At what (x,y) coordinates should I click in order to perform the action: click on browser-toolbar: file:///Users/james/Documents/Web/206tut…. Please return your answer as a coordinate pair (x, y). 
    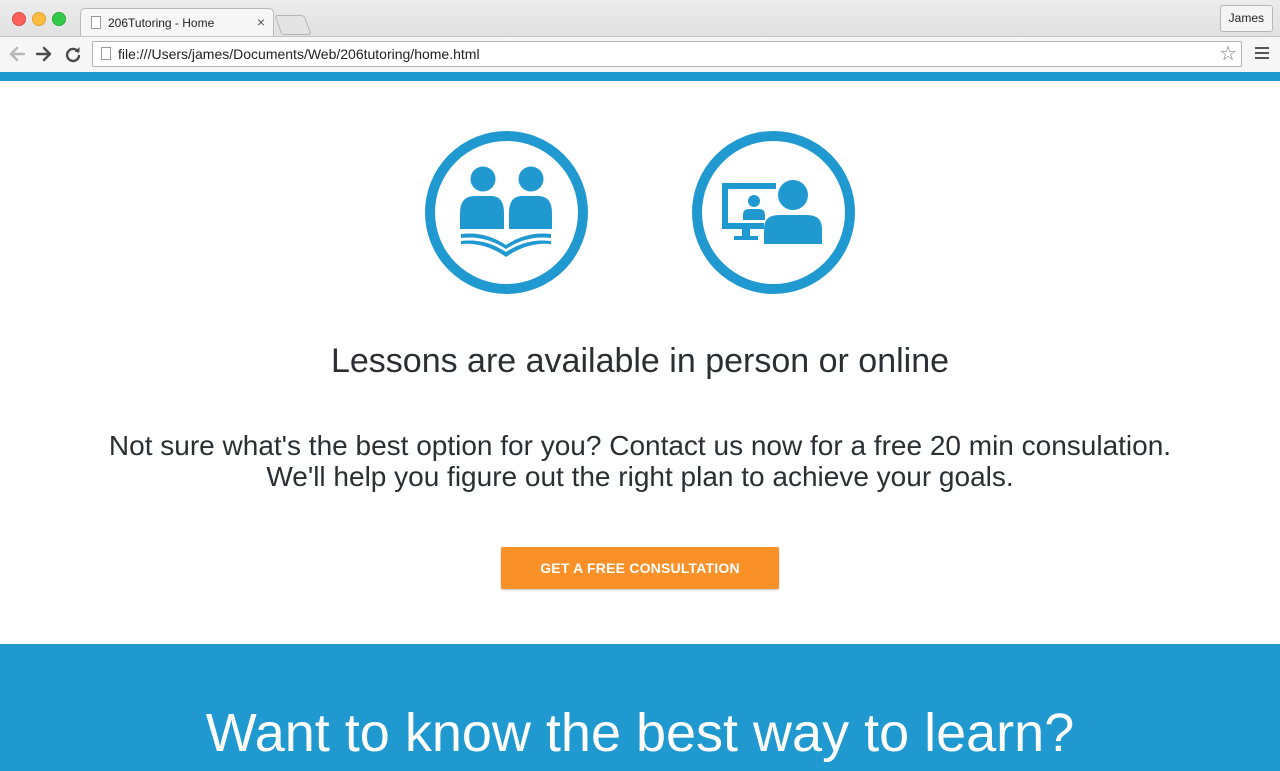
    Looking at the image, I should click on (640, 54).